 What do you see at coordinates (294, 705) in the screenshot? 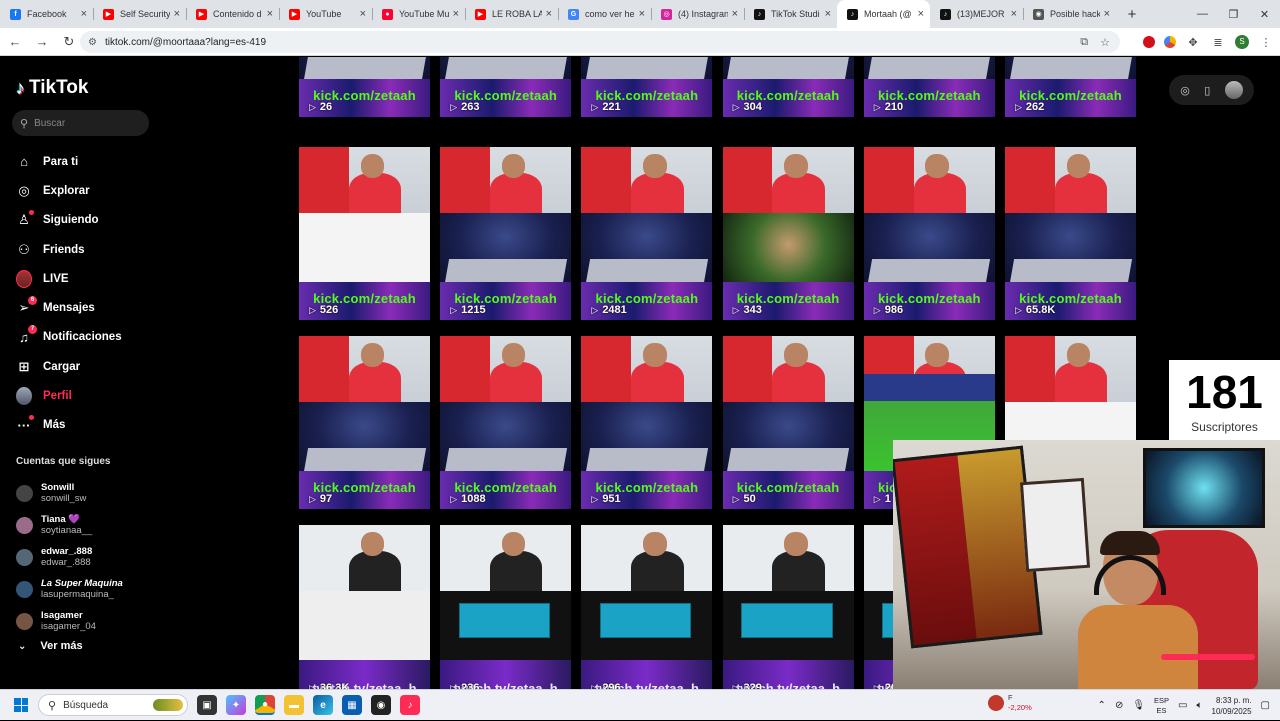
I see `file-explorer-icon: ▬` at bounding box center [294, 705].